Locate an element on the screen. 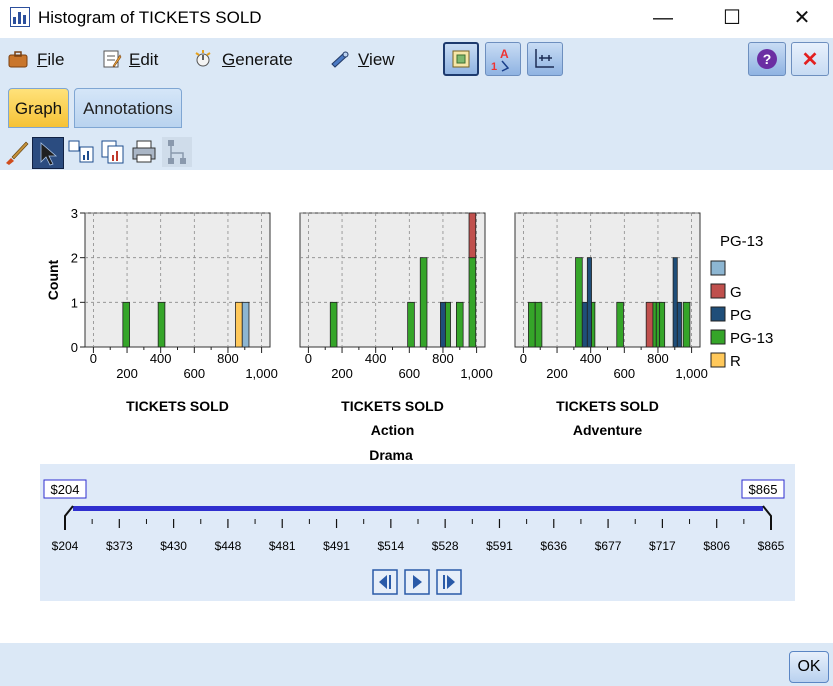  y-tick-label: 0 is located at coordinates (74, 347).